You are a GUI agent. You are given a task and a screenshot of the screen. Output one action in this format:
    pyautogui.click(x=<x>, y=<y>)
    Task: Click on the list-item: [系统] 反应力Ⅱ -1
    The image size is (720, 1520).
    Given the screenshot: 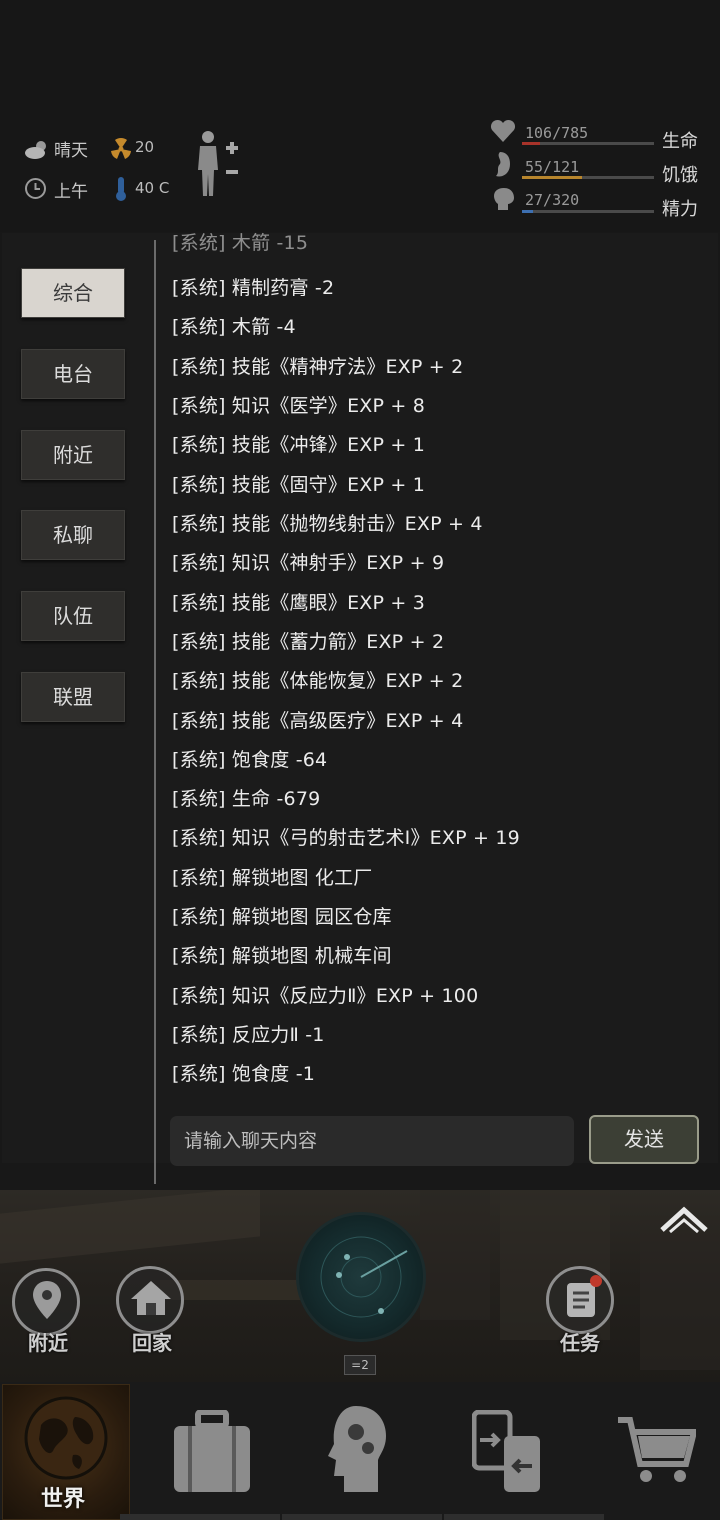 What is the action you would take?
    pyautogui.click(x=248, y=1035)
    